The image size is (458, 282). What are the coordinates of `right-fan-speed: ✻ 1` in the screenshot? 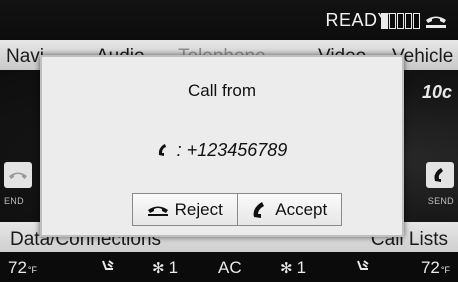 It's located at (293, 268).